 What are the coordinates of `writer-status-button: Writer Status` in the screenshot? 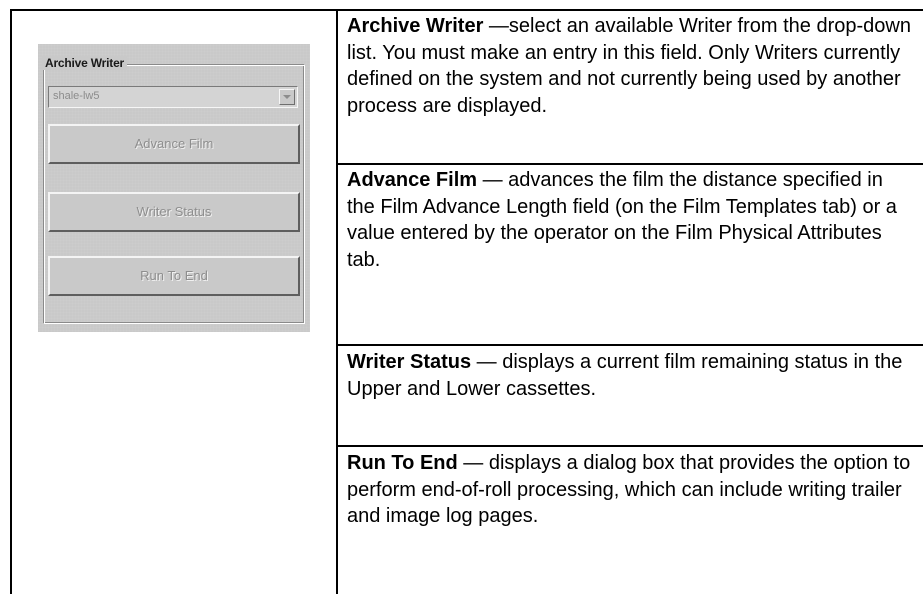 It's located at (174, 212).